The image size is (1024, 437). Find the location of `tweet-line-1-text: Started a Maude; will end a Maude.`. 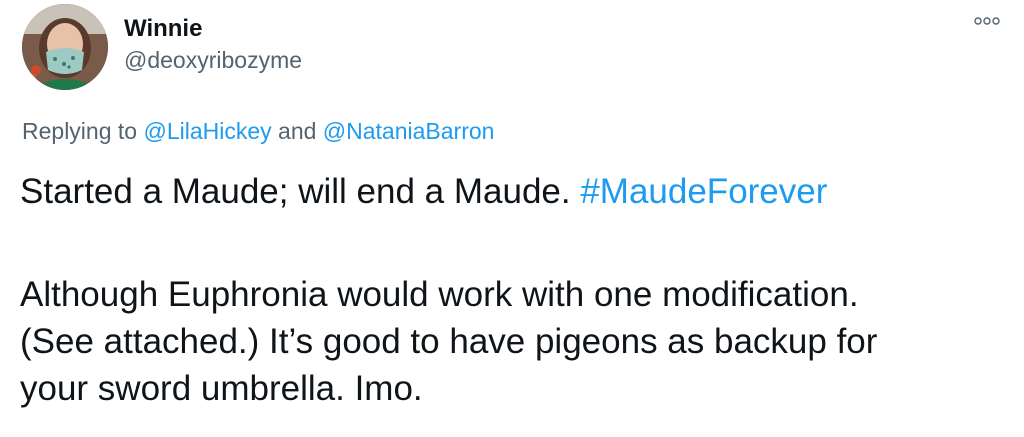

tweet-line-1-text: Started a Maude; will end a Maude. is located at coordinates (300, 191).